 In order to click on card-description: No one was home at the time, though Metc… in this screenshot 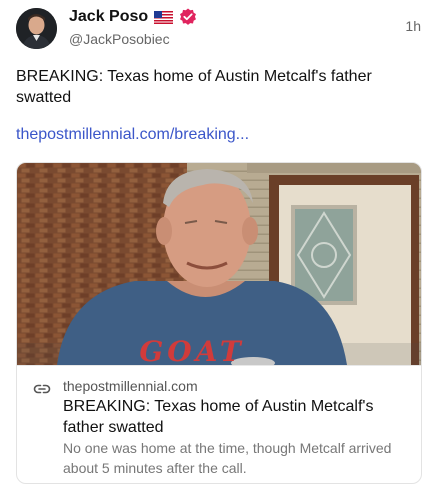, I will do `click(227, 458)`.